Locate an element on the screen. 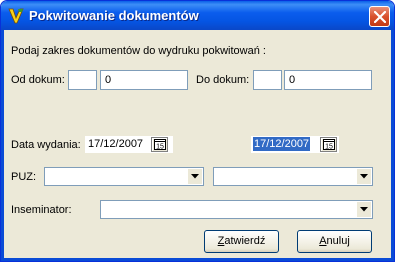  window-frame-bottom is located at coordinates (197, 259).